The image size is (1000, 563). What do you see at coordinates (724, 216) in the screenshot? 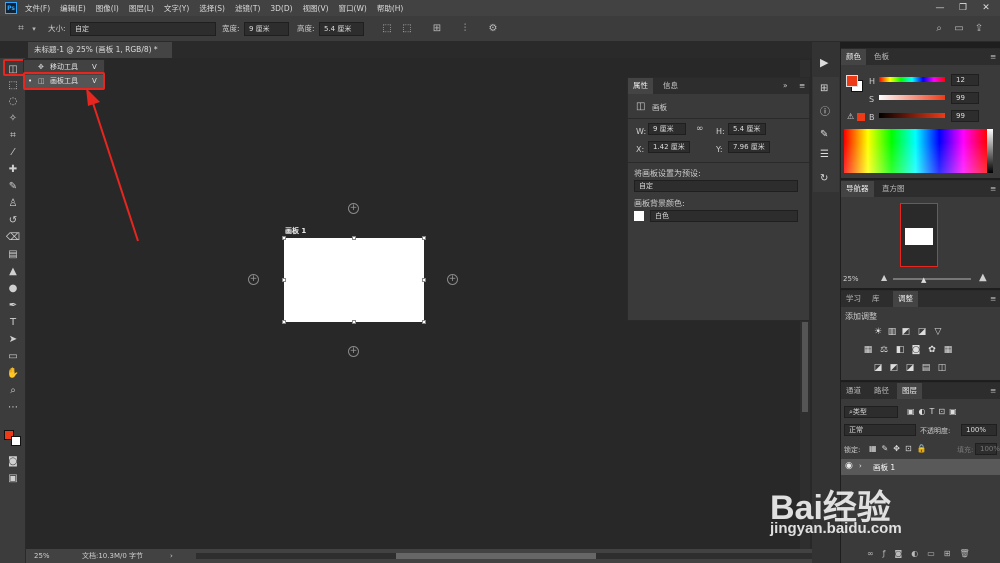
I see `bg-color-select: 白色` at bounding box center [724, 216].